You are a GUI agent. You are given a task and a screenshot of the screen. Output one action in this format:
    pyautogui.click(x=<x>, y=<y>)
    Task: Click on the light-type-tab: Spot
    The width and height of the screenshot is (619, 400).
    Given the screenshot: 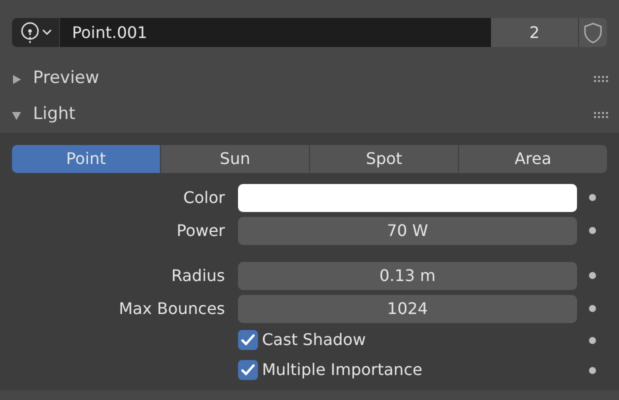 What is the action you would take?
    pyautogui.click(x=384, y=159)
    